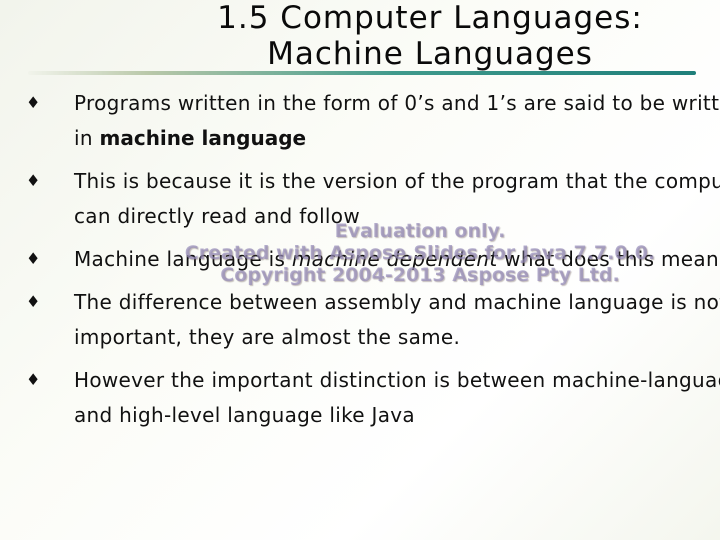 This screenshot has width=720, height=540. I want to click on bullet-text-bold: machine language, so click(203, 138).